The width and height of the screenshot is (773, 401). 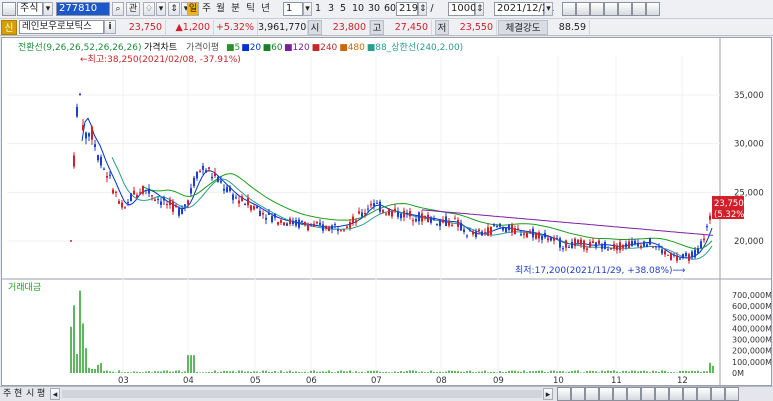 What do you see at coordinates (133, 9) in the screenshot?
I see `gwan-button: 관` at bounding box center [133, 9].